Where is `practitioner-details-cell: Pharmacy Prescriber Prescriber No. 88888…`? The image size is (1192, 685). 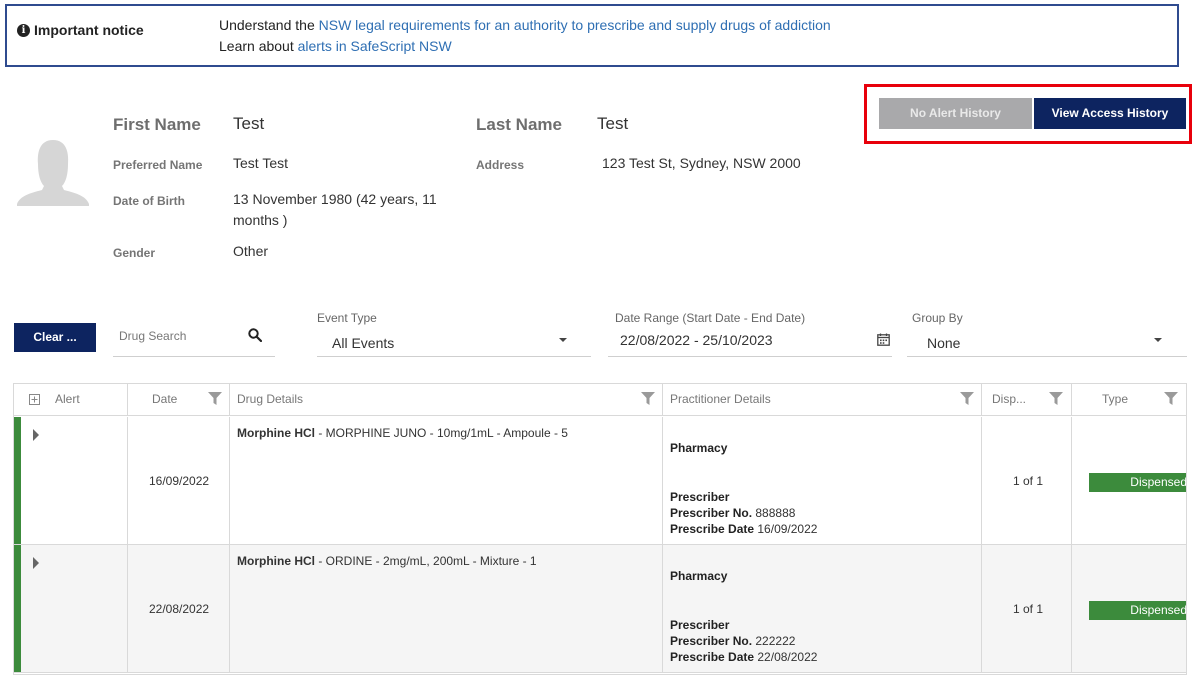 practitioner-details-cell: Pharmacy Prescriber Prescriber No. 88888… is located at coordinates (822, 480).